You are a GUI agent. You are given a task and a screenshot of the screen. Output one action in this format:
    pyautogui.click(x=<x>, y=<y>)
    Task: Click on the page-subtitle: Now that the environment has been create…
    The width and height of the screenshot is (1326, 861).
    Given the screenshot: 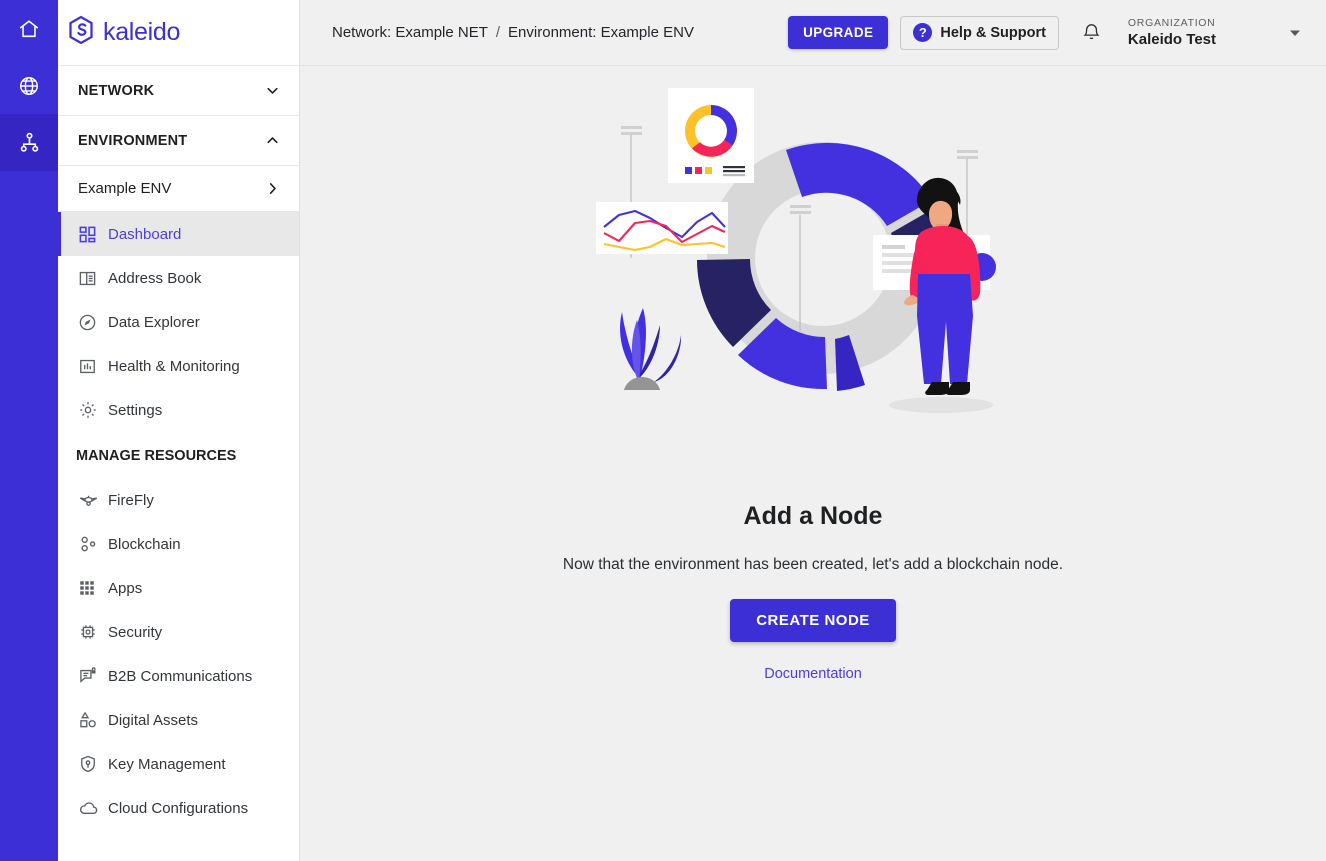 What is the action you would take?
    pyautogui.click(x=813, y=564)
    